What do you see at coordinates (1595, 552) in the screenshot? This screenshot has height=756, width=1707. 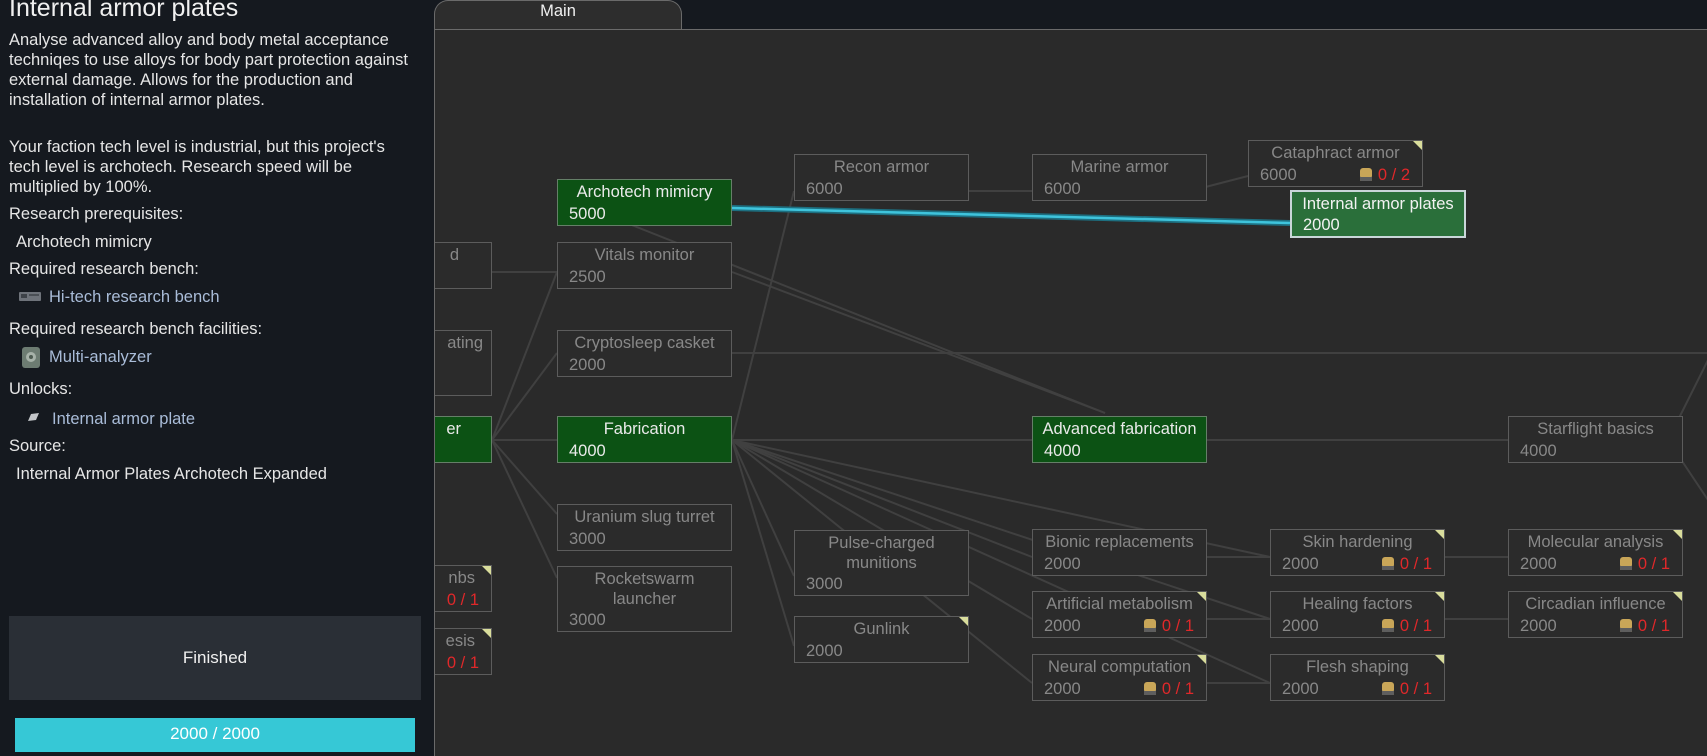 I see `tree-node-molecular-analysis: Molecular analysis 2000 0 / 1` at bounding box center [1595, 552].